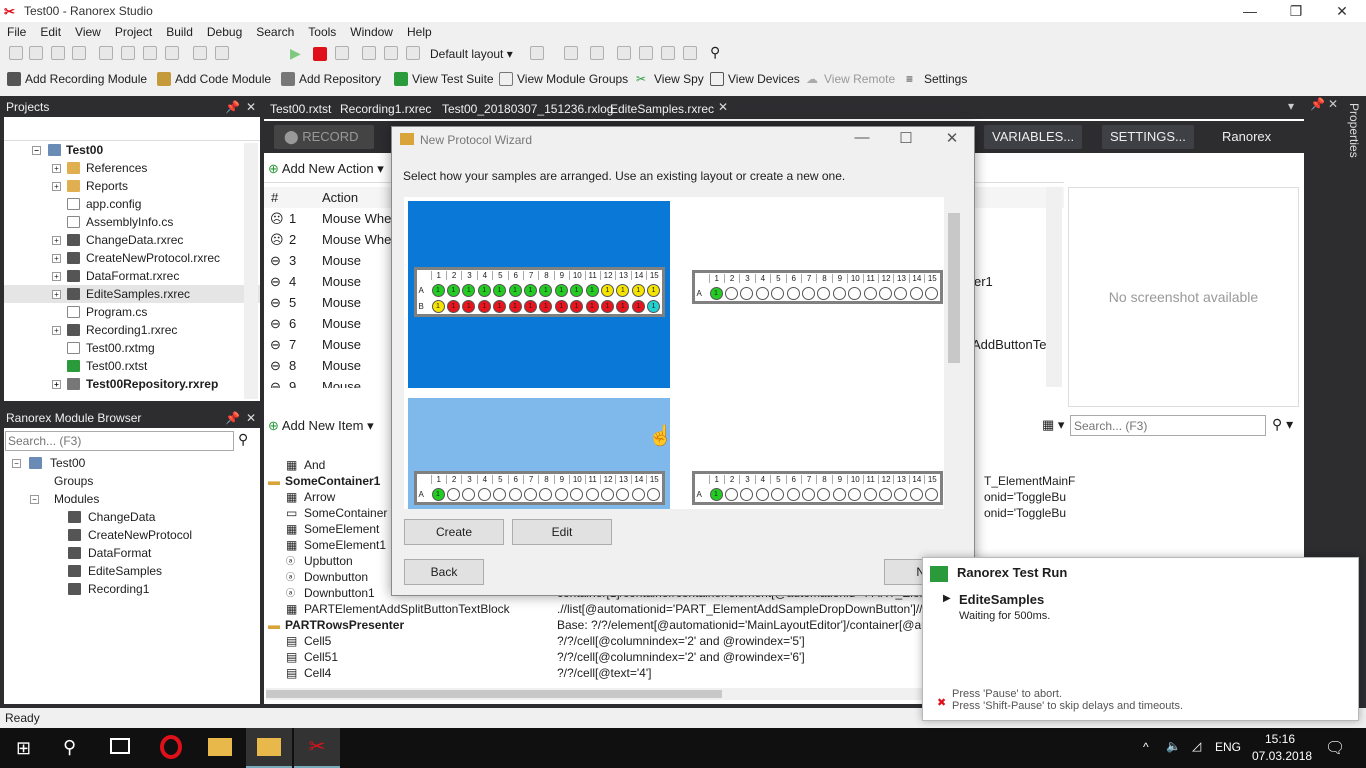  I want to click on modules-node: − Modules, so click(132, 499).